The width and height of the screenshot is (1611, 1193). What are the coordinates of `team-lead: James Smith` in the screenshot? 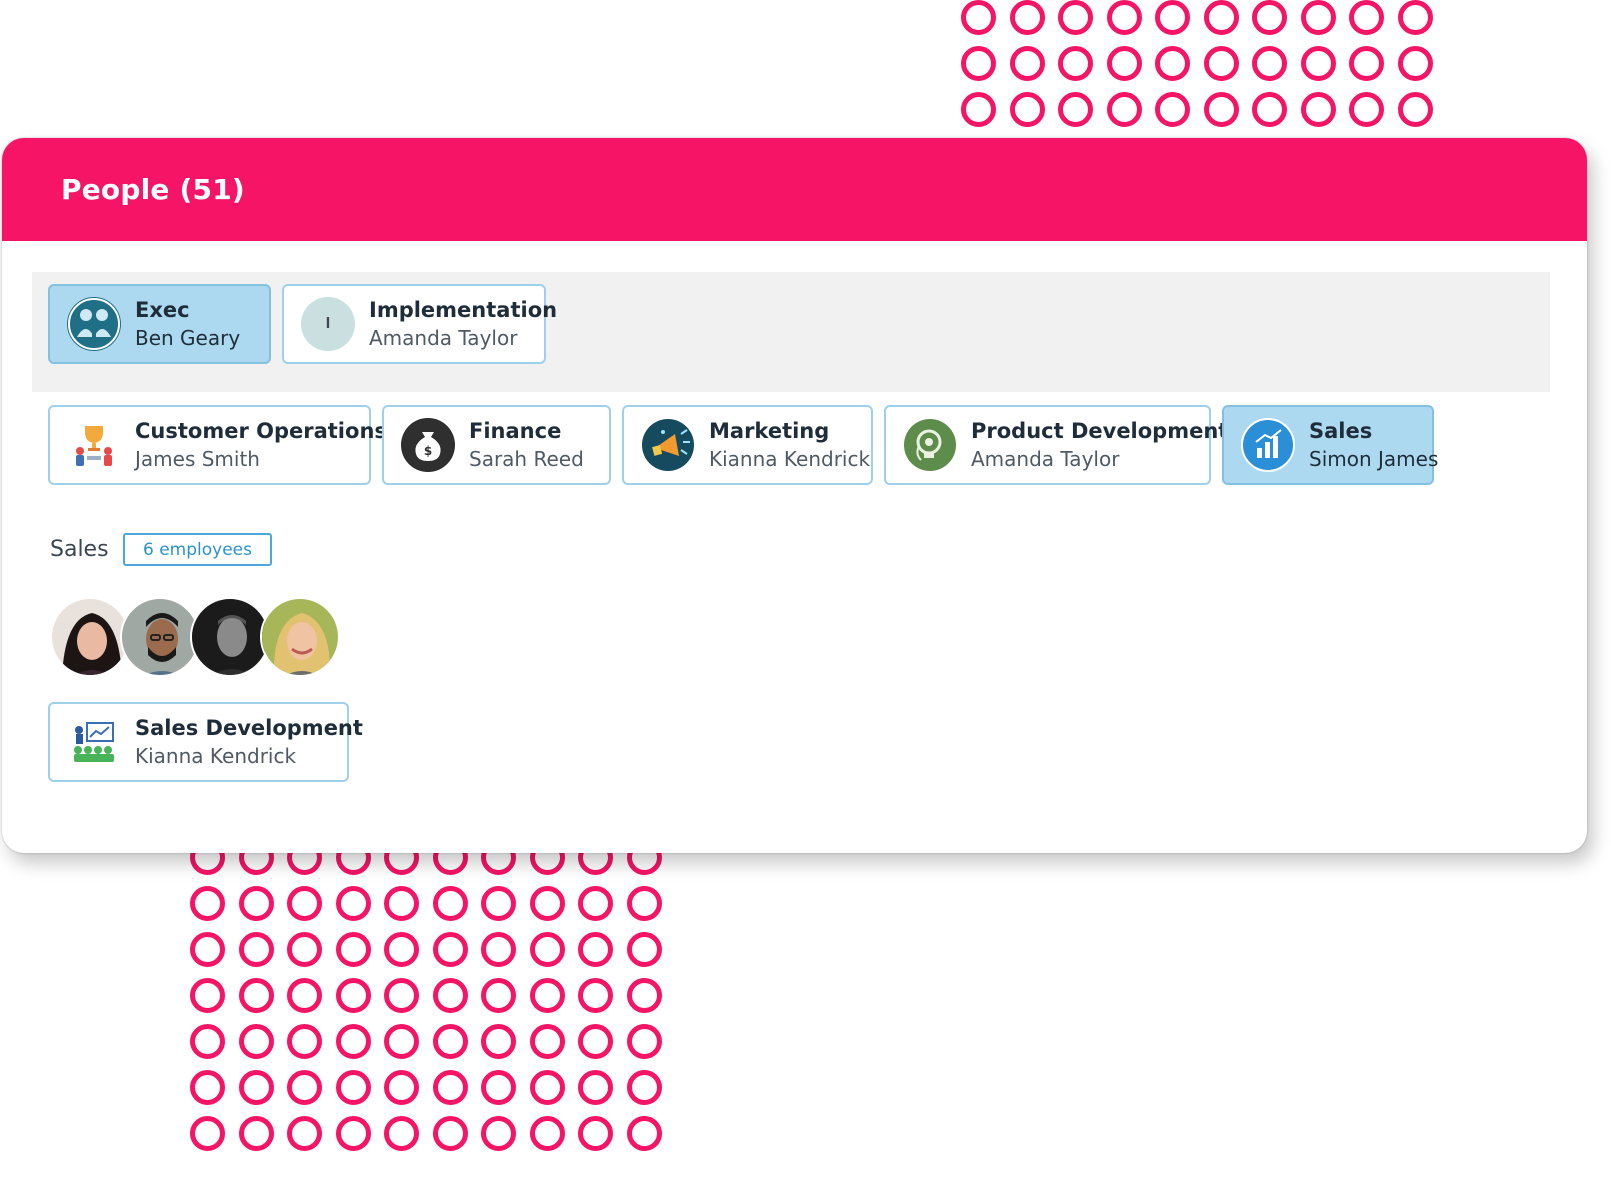 It's located at (197, 459).